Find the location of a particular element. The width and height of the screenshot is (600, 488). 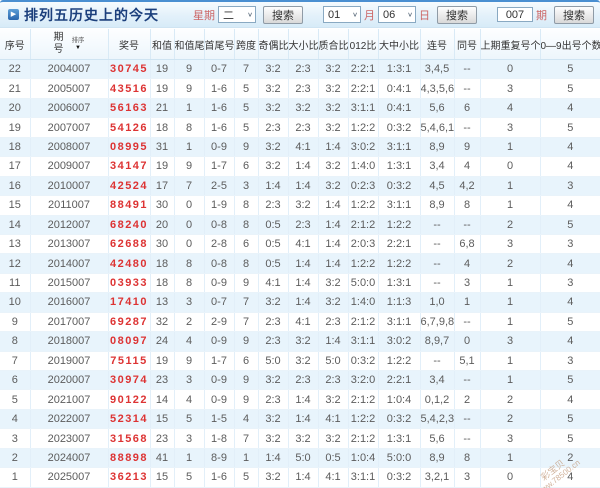

table-cell: 19 is located at coordinates (15, 127).